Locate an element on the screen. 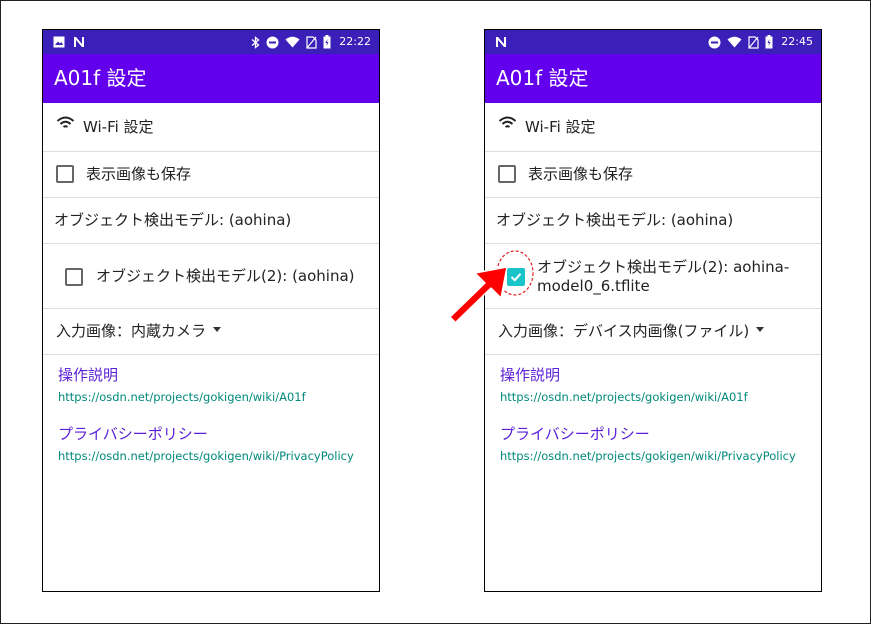 The image size is (871, 624). input-image-label-group: 入力画像：デバイス内画像(ファイル) is located at coordinates (631, 331).